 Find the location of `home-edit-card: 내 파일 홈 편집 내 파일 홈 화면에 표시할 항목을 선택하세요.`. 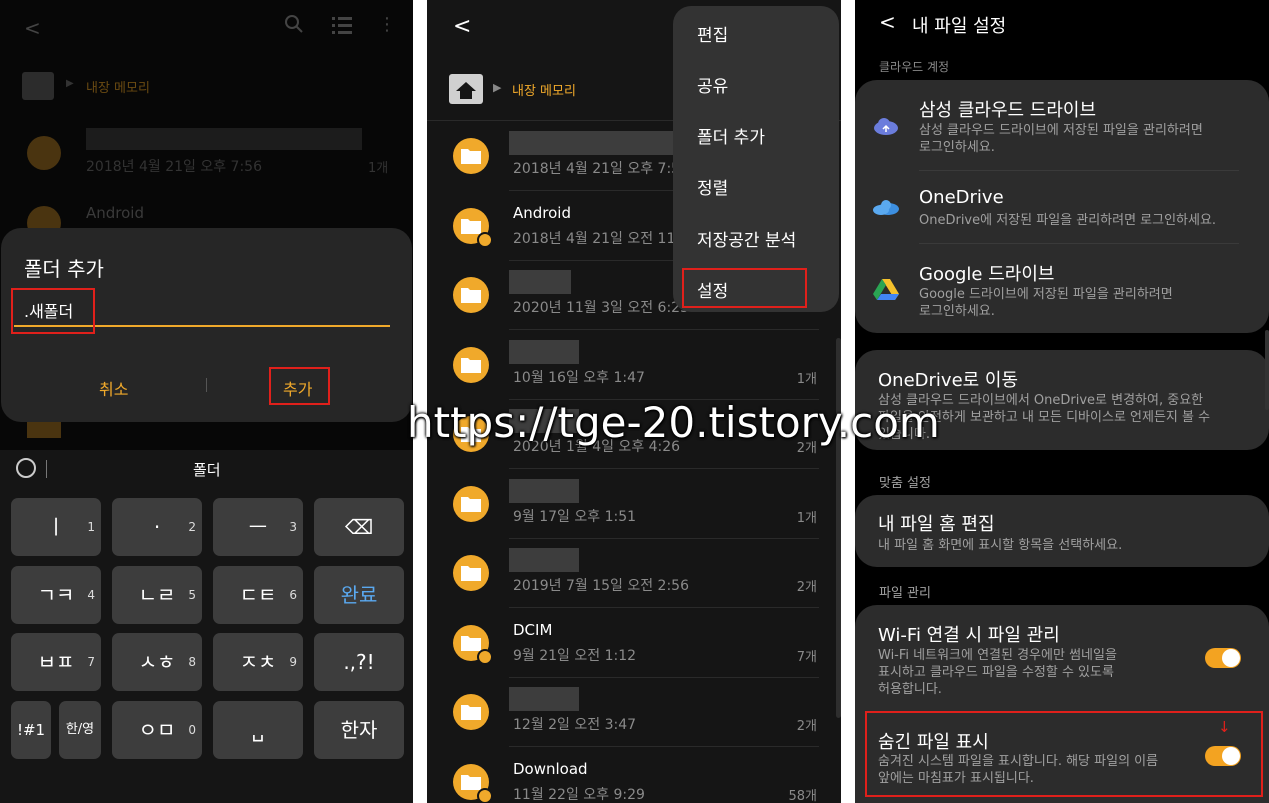

home-edit-card: 내 파일 홈 편집 내 파일 홈 화면에 표시할 항목을 선택하세요. is located at coordinates (1062, 531).